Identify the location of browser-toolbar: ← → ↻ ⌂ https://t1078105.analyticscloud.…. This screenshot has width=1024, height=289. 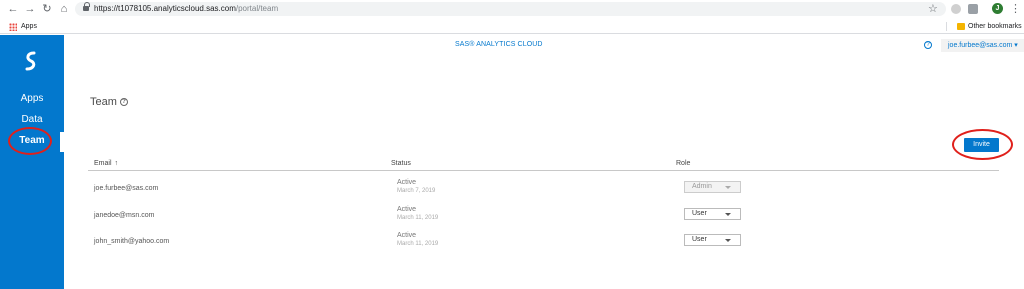
(512, 9).